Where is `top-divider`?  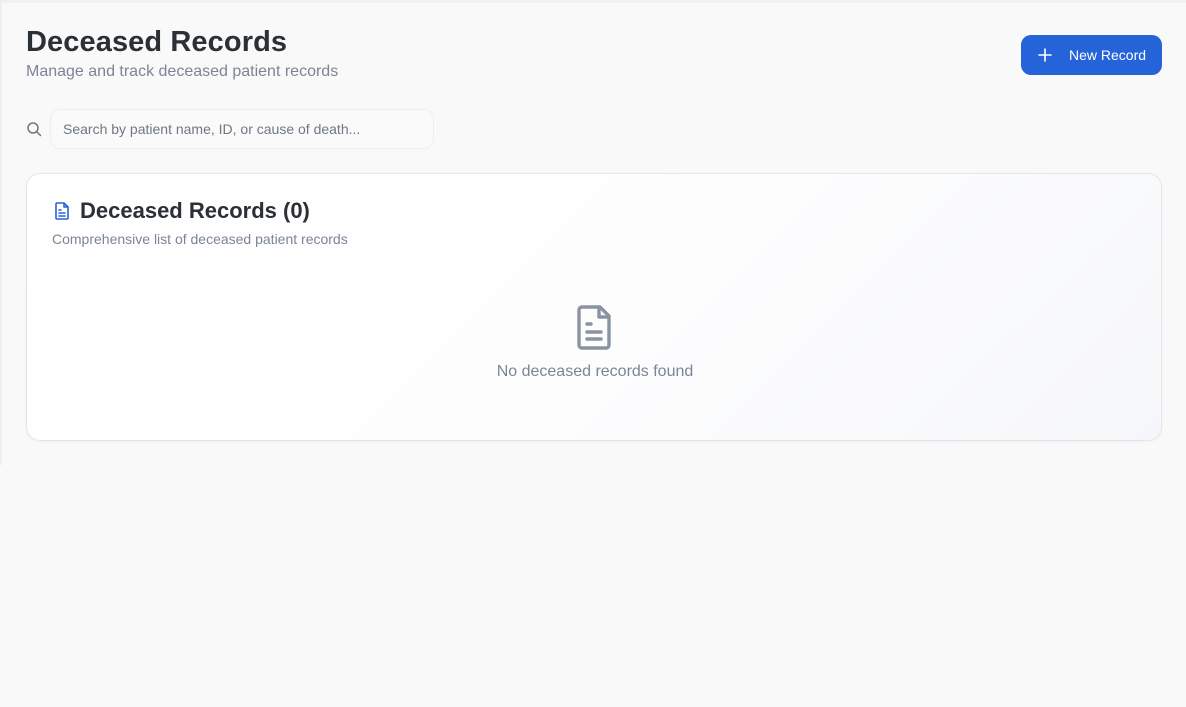
top-divider is located at coordinates (593, 1).